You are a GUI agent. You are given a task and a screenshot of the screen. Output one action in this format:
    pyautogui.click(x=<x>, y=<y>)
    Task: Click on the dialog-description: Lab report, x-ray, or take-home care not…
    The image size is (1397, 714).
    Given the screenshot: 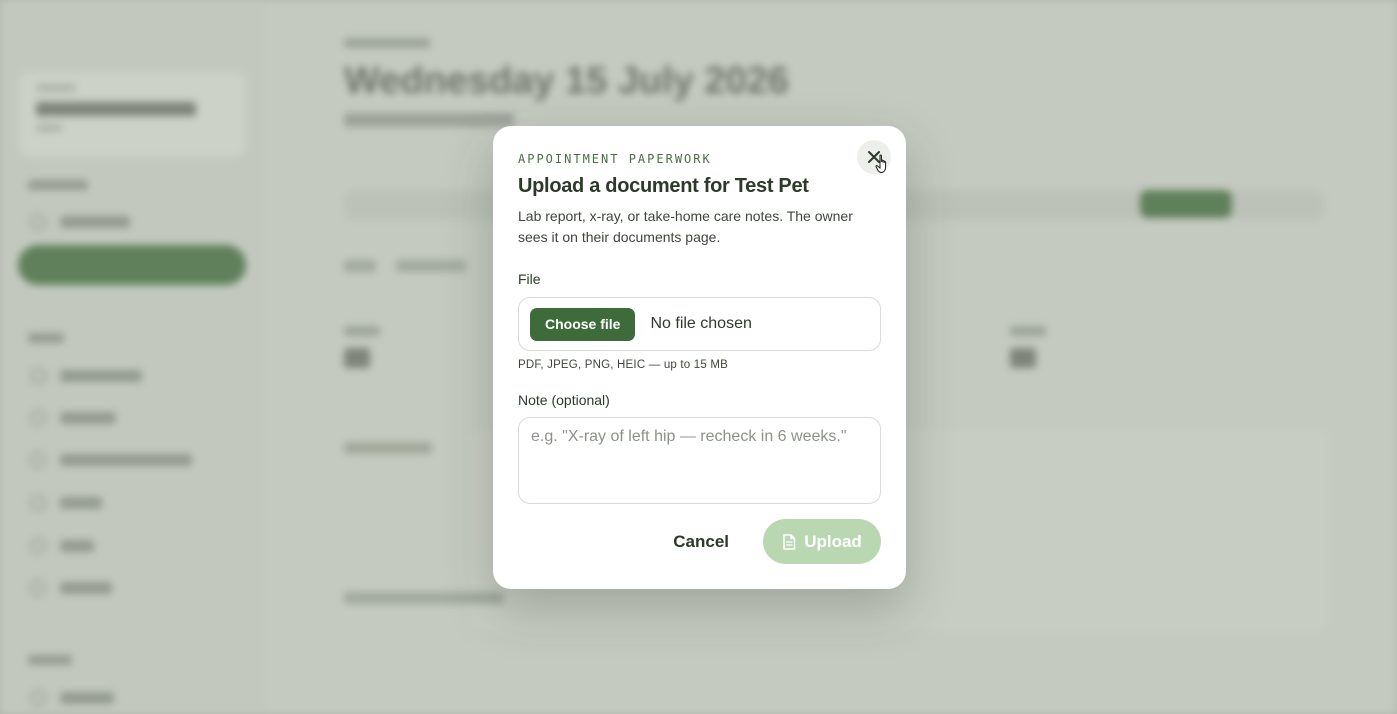 What is the action you would take?
    pyautogui.click(x=685, y=226)
    